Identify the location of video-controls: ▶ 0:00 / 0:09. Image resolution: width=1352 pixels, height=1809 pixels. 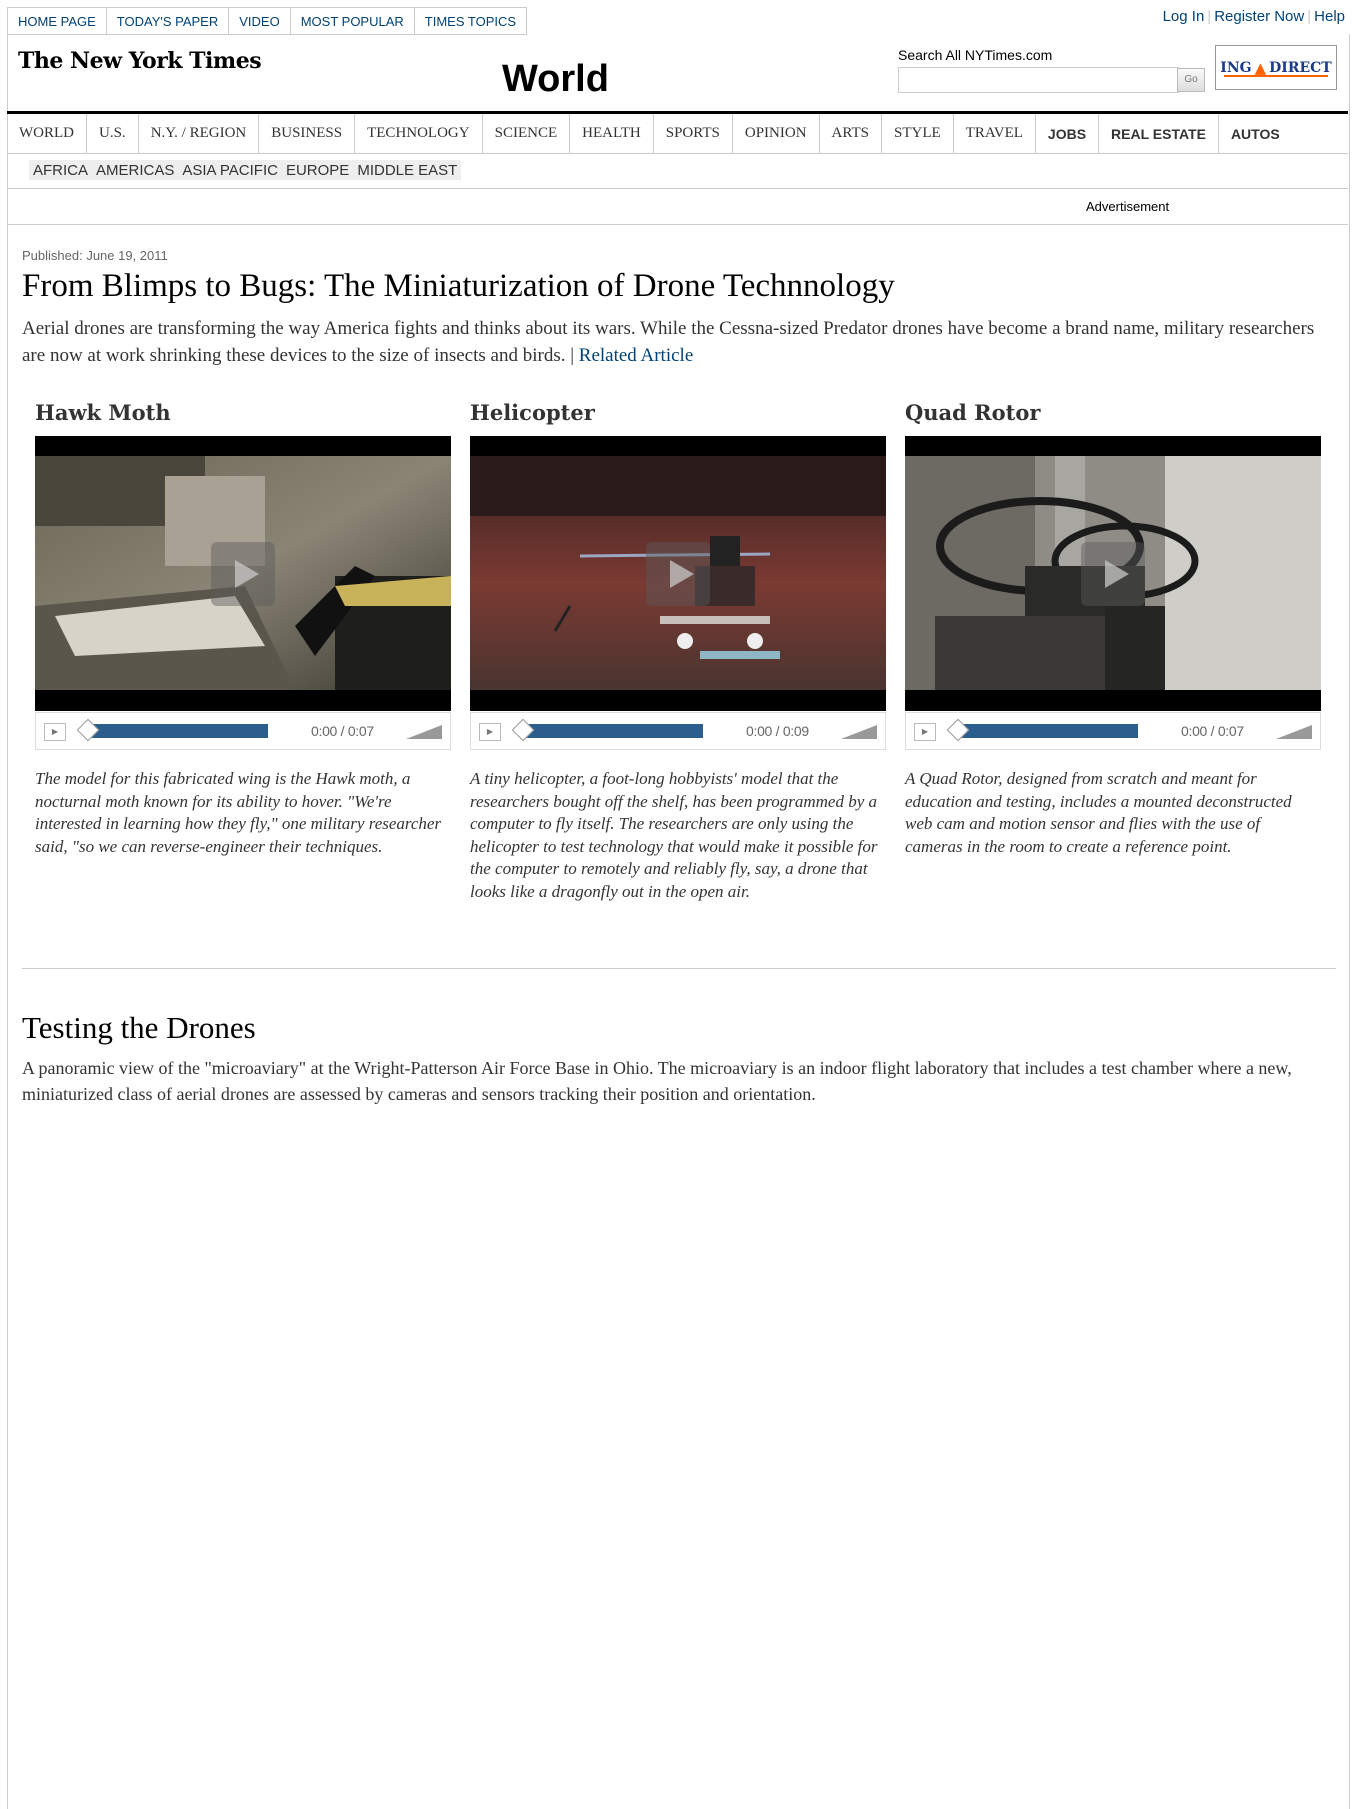
(678, 731).